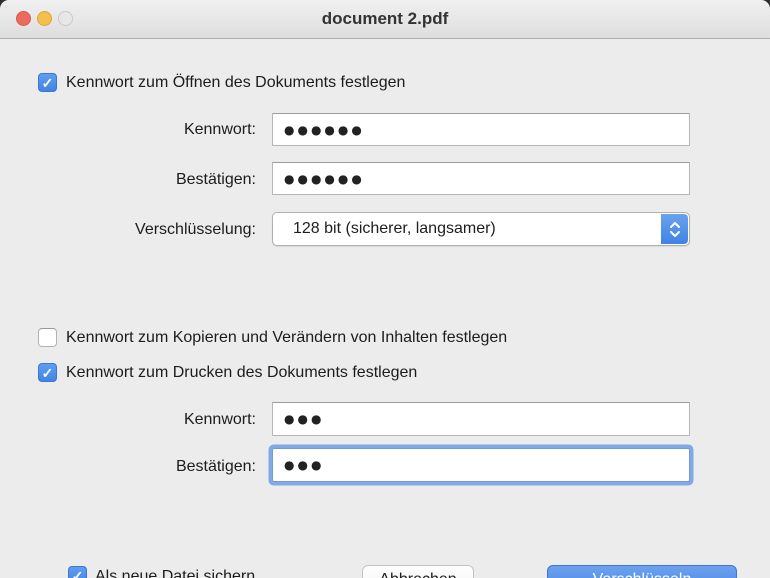 The width and height of the screenshot is (770, 578). What do you see at coordinates (418, 571) in the screenshot?
I see `cancel-button: Abbrechen` at bounding box center [418, 571].